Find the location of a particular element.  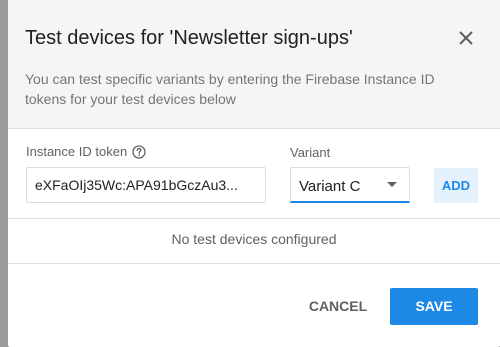

variant-select: Variant C is located at coordinates (350, 185).